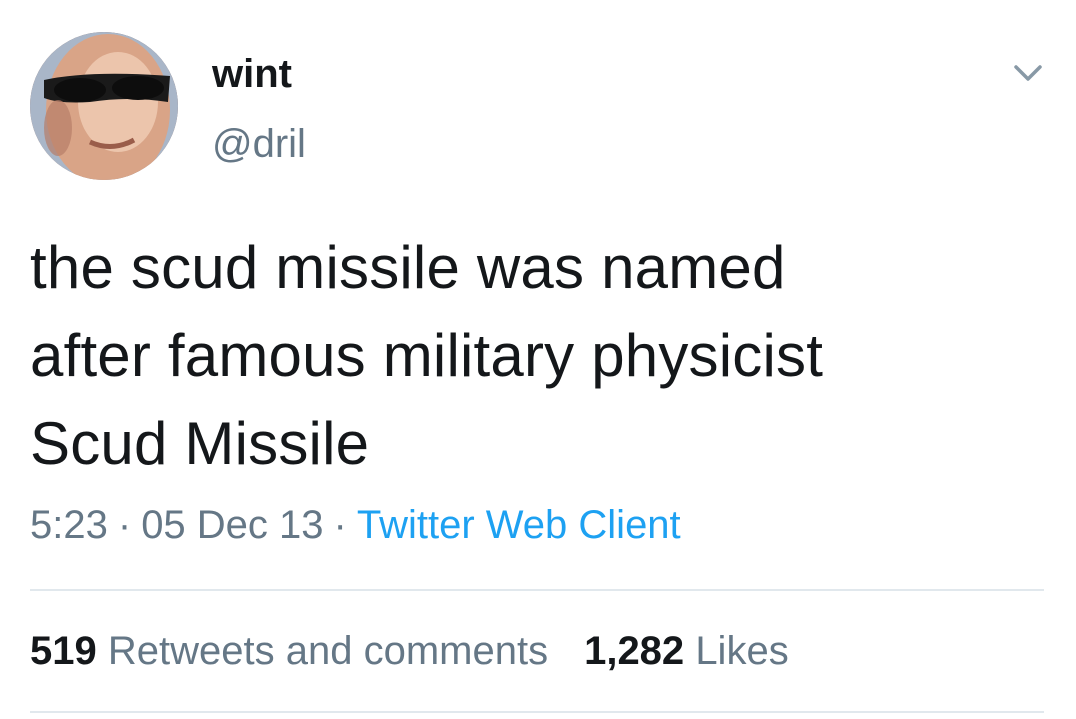 This screenshot has height=719, width=1076. Describe the element at coordinates (427, 355) in the screenshot. I see `tweet-text-line: after famous military physicist` at that location.